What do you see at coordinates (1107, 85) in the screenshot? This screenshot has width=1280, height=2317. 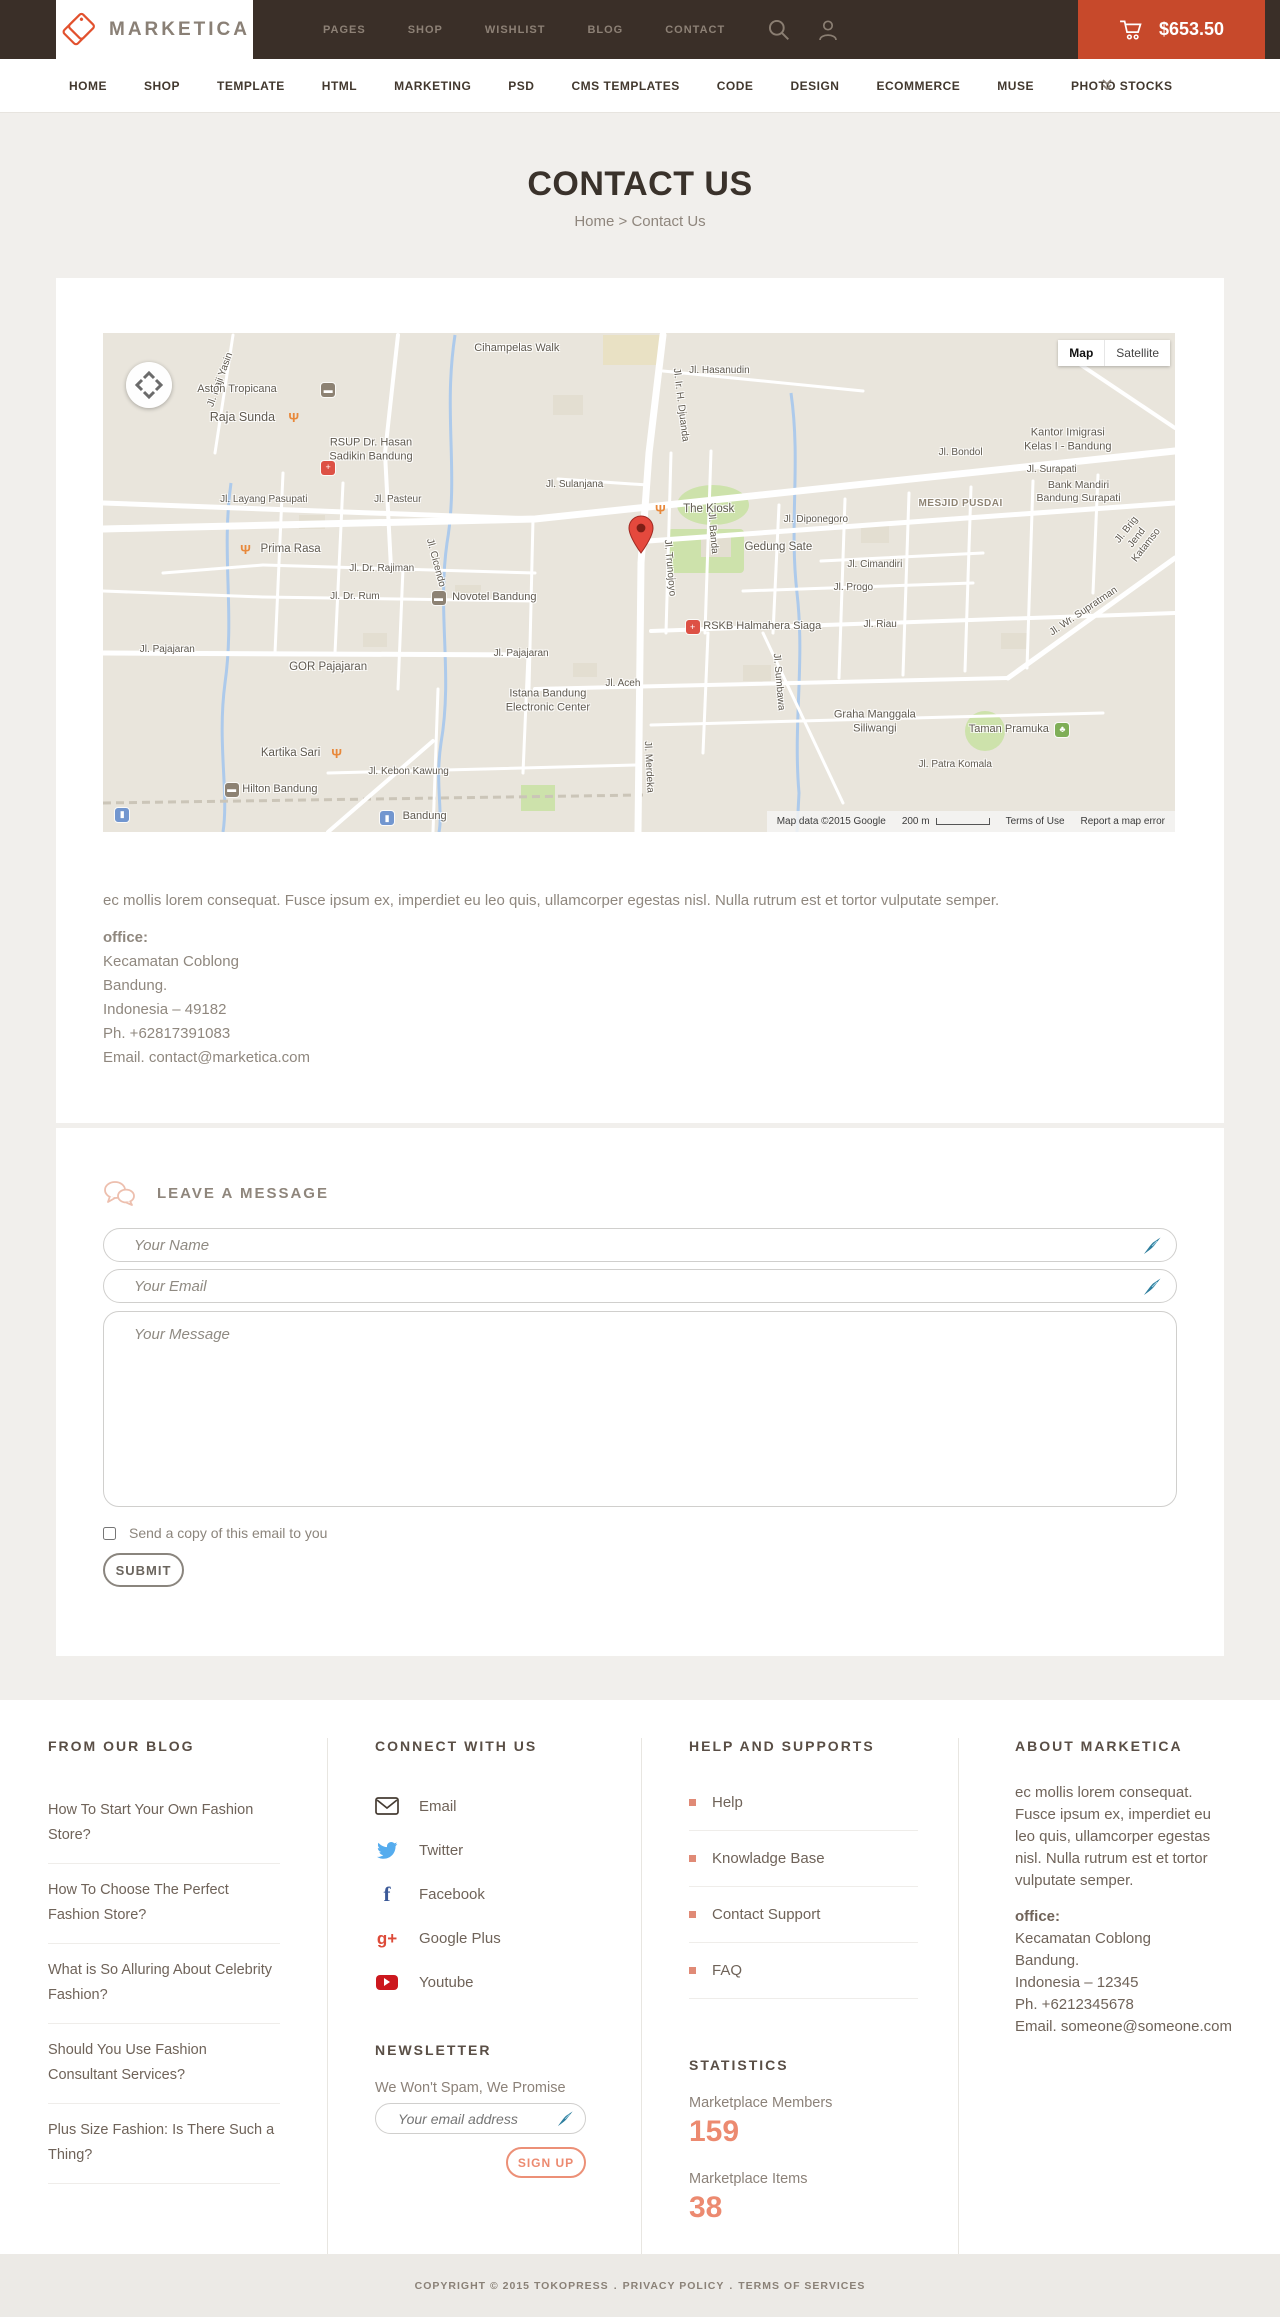 I see `chevron-double-down-icon` at bounding box center [1107, 85].